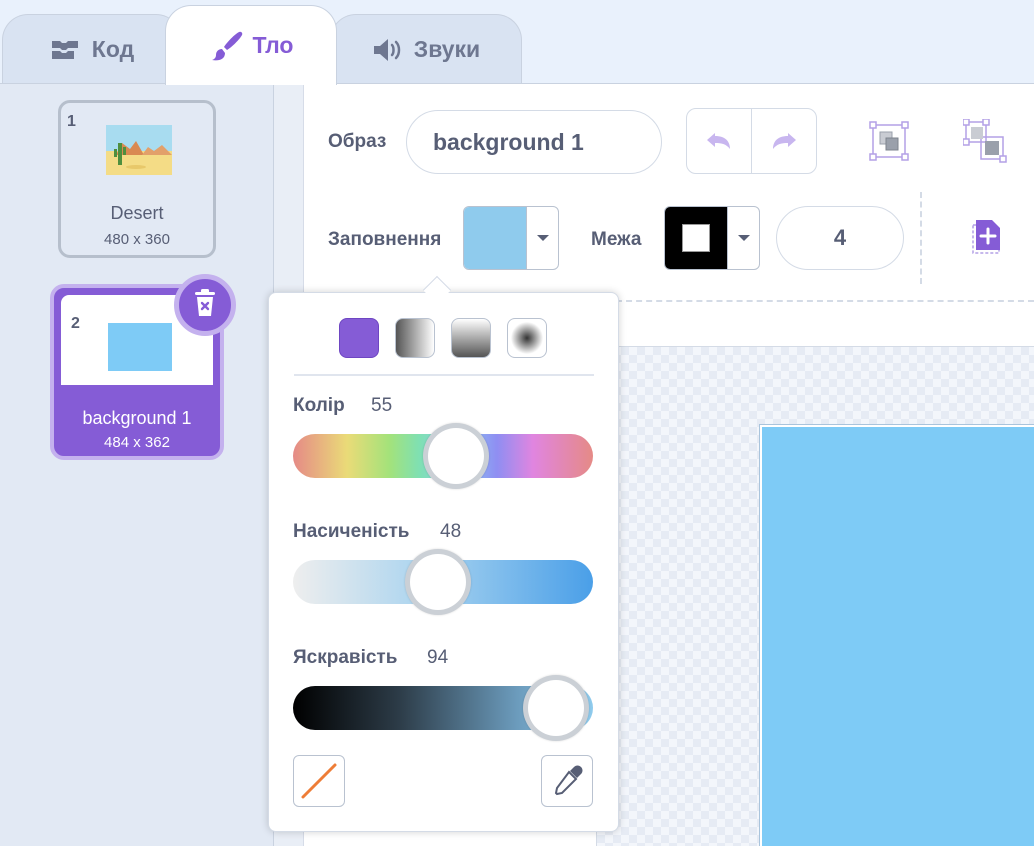  I want to click on brightness-slider-handle, so click(555, 708).